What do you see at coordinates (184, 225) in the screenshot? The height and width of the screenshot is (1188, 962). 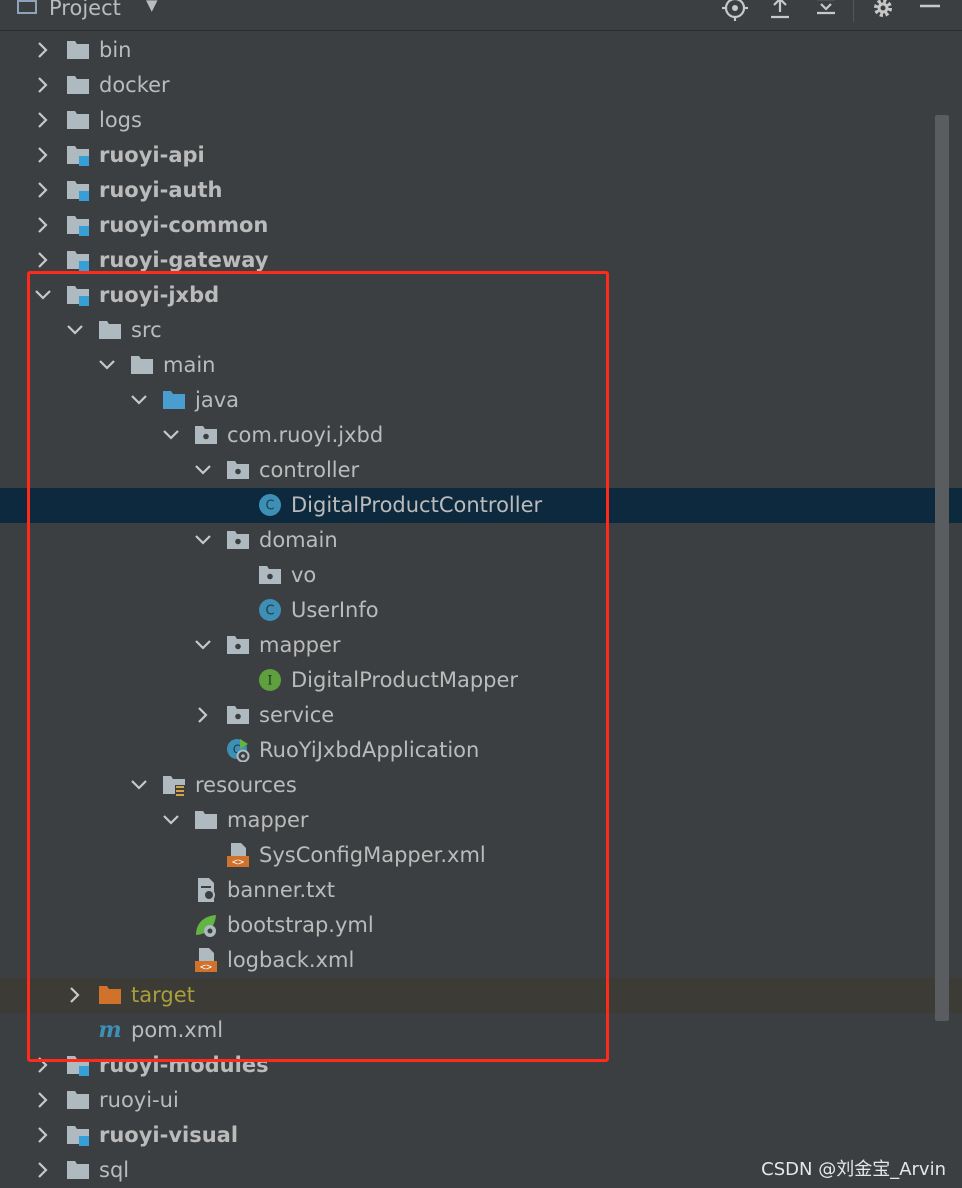 I see `tree-item-label: ruoyi-common` at bounding box center [184, 225].